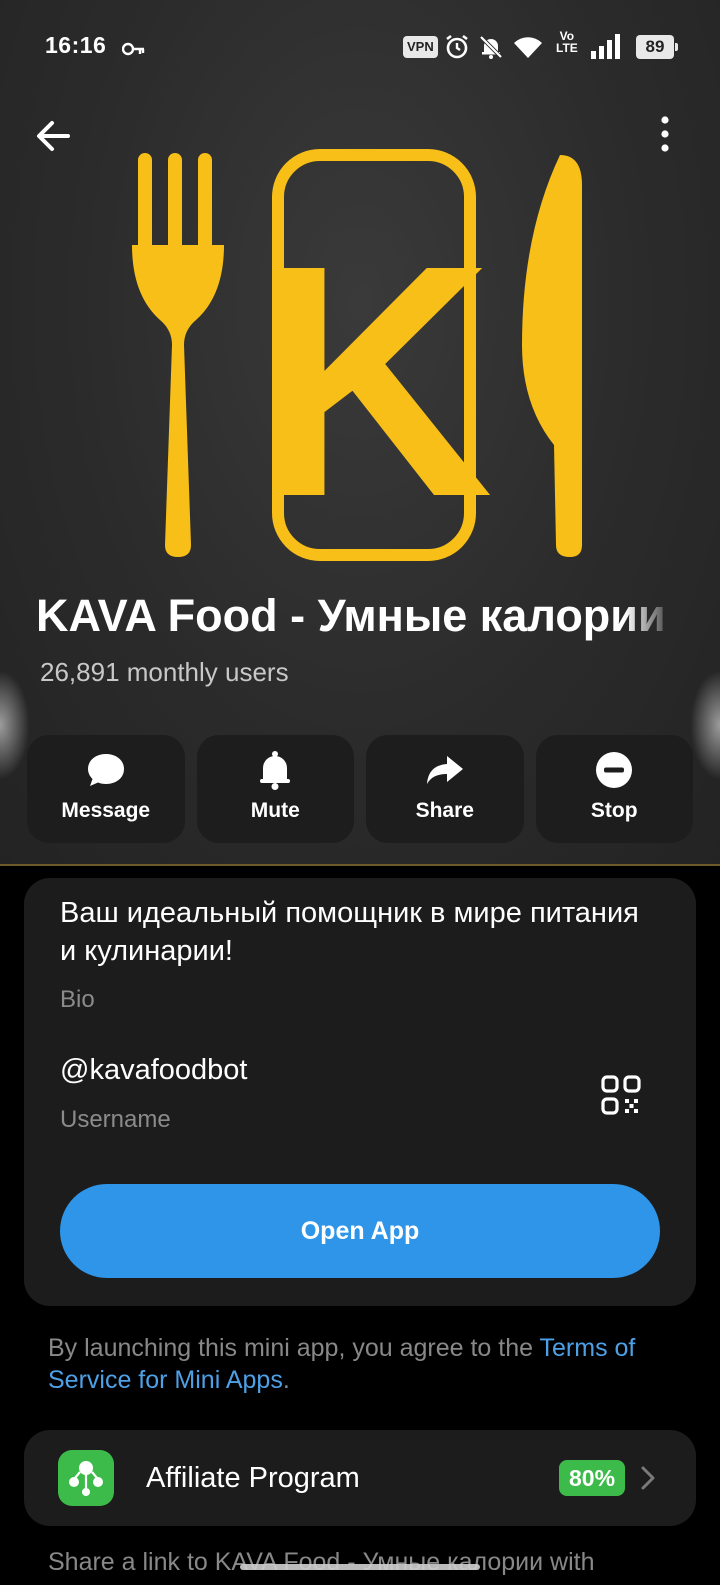 The height and width of the screenshot is (1585, 720). What do you see at coordinates (614, 810) in the screenshot?
I see `stop-label: Stop` at bounding box center [614, 810].